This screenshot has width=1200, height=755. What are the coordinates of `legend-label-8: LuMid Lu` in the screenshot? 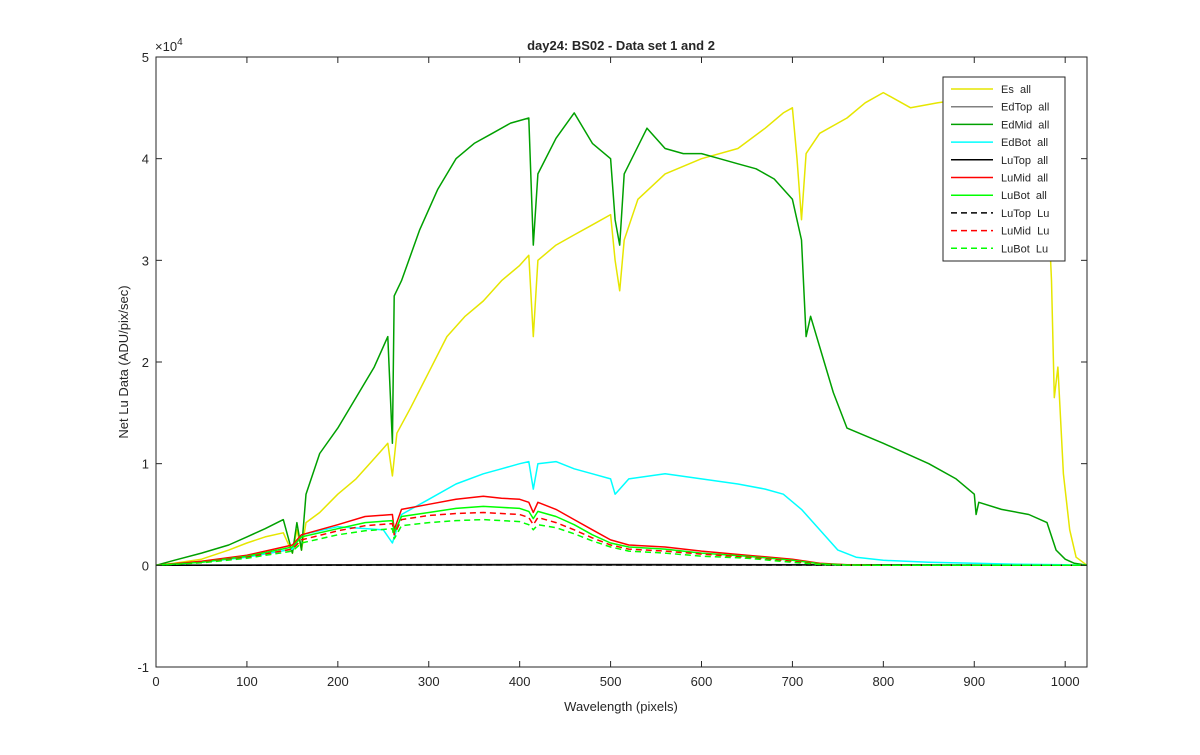 It's located at (1025, 232).